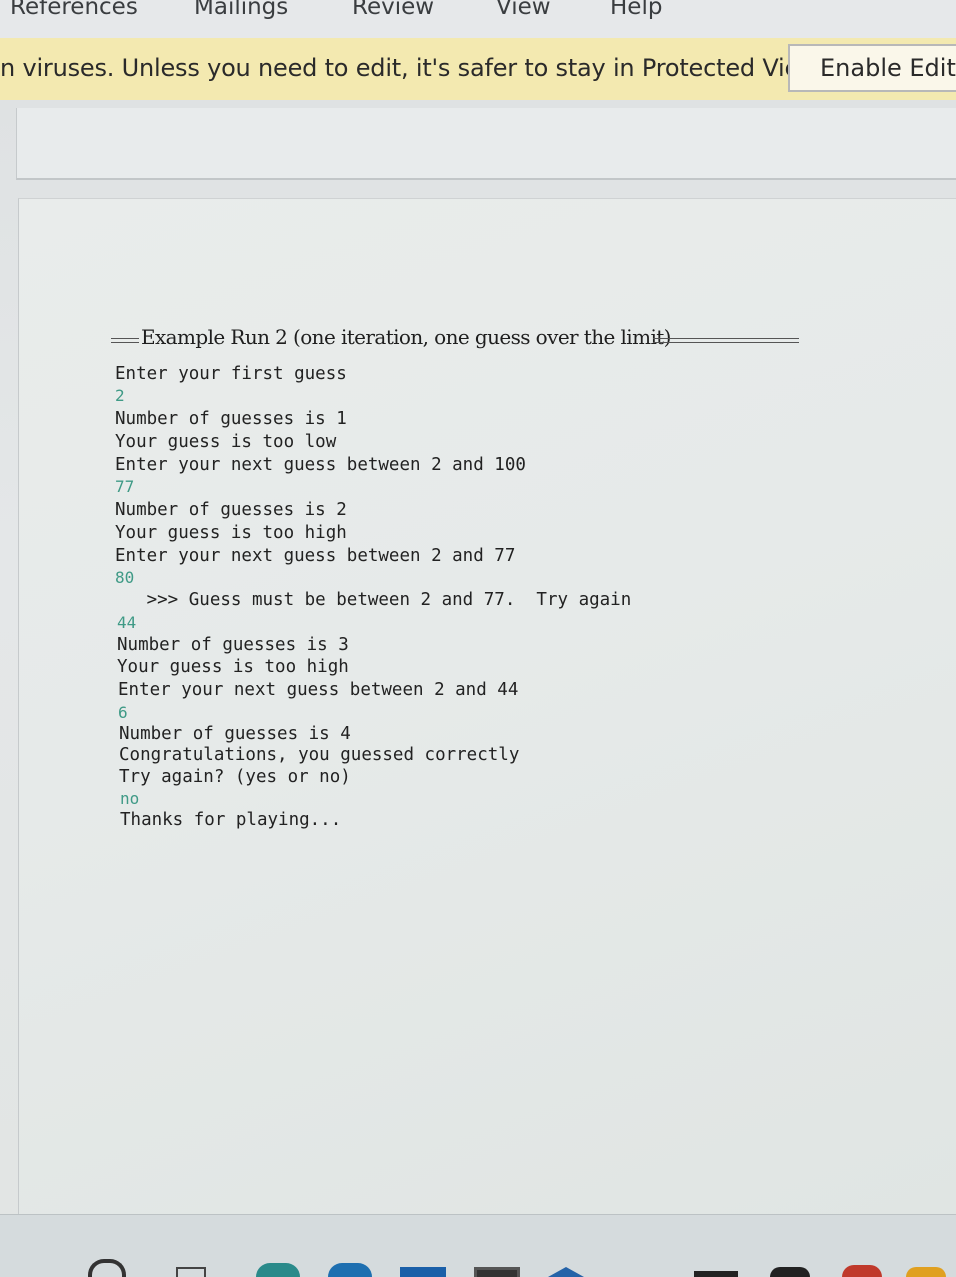 This screenshot has height=1277, width=956. What do you see at coordinates (350, 1270) in the screenshot?
I see `app-icon` at bounding box center [350, 1270].